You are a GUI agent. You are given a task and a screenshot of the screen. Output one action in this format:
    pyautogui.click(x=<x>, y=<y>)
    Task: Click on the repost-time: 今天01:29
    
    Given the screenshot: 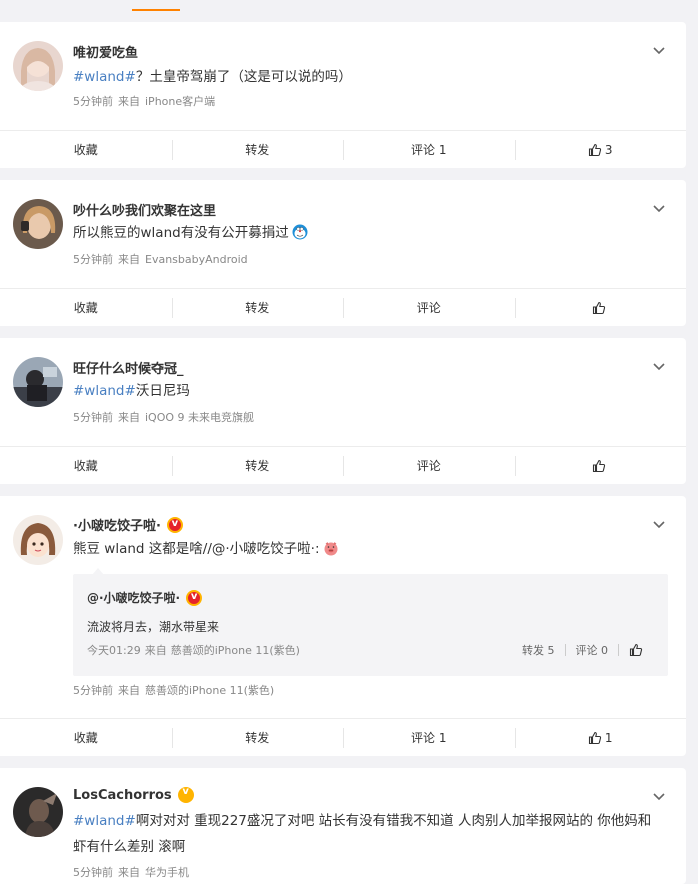 What is the action you would take?
    pyautogui.click(x=114, y=650)
    